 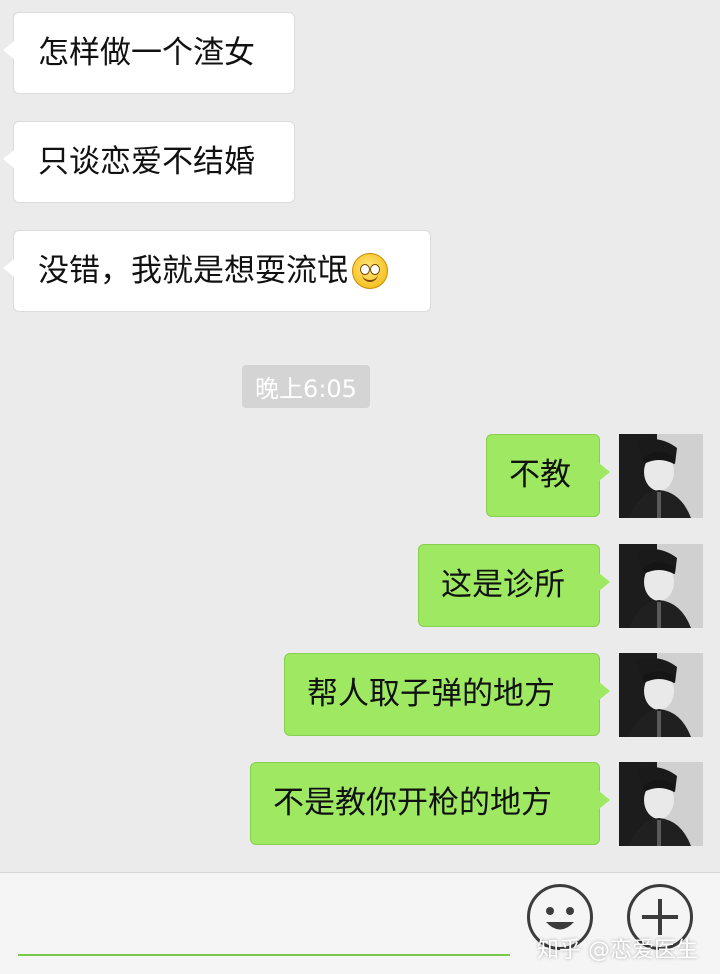 I want to click on outgoing-message: 这是诊所, so click(x=514, y=585).